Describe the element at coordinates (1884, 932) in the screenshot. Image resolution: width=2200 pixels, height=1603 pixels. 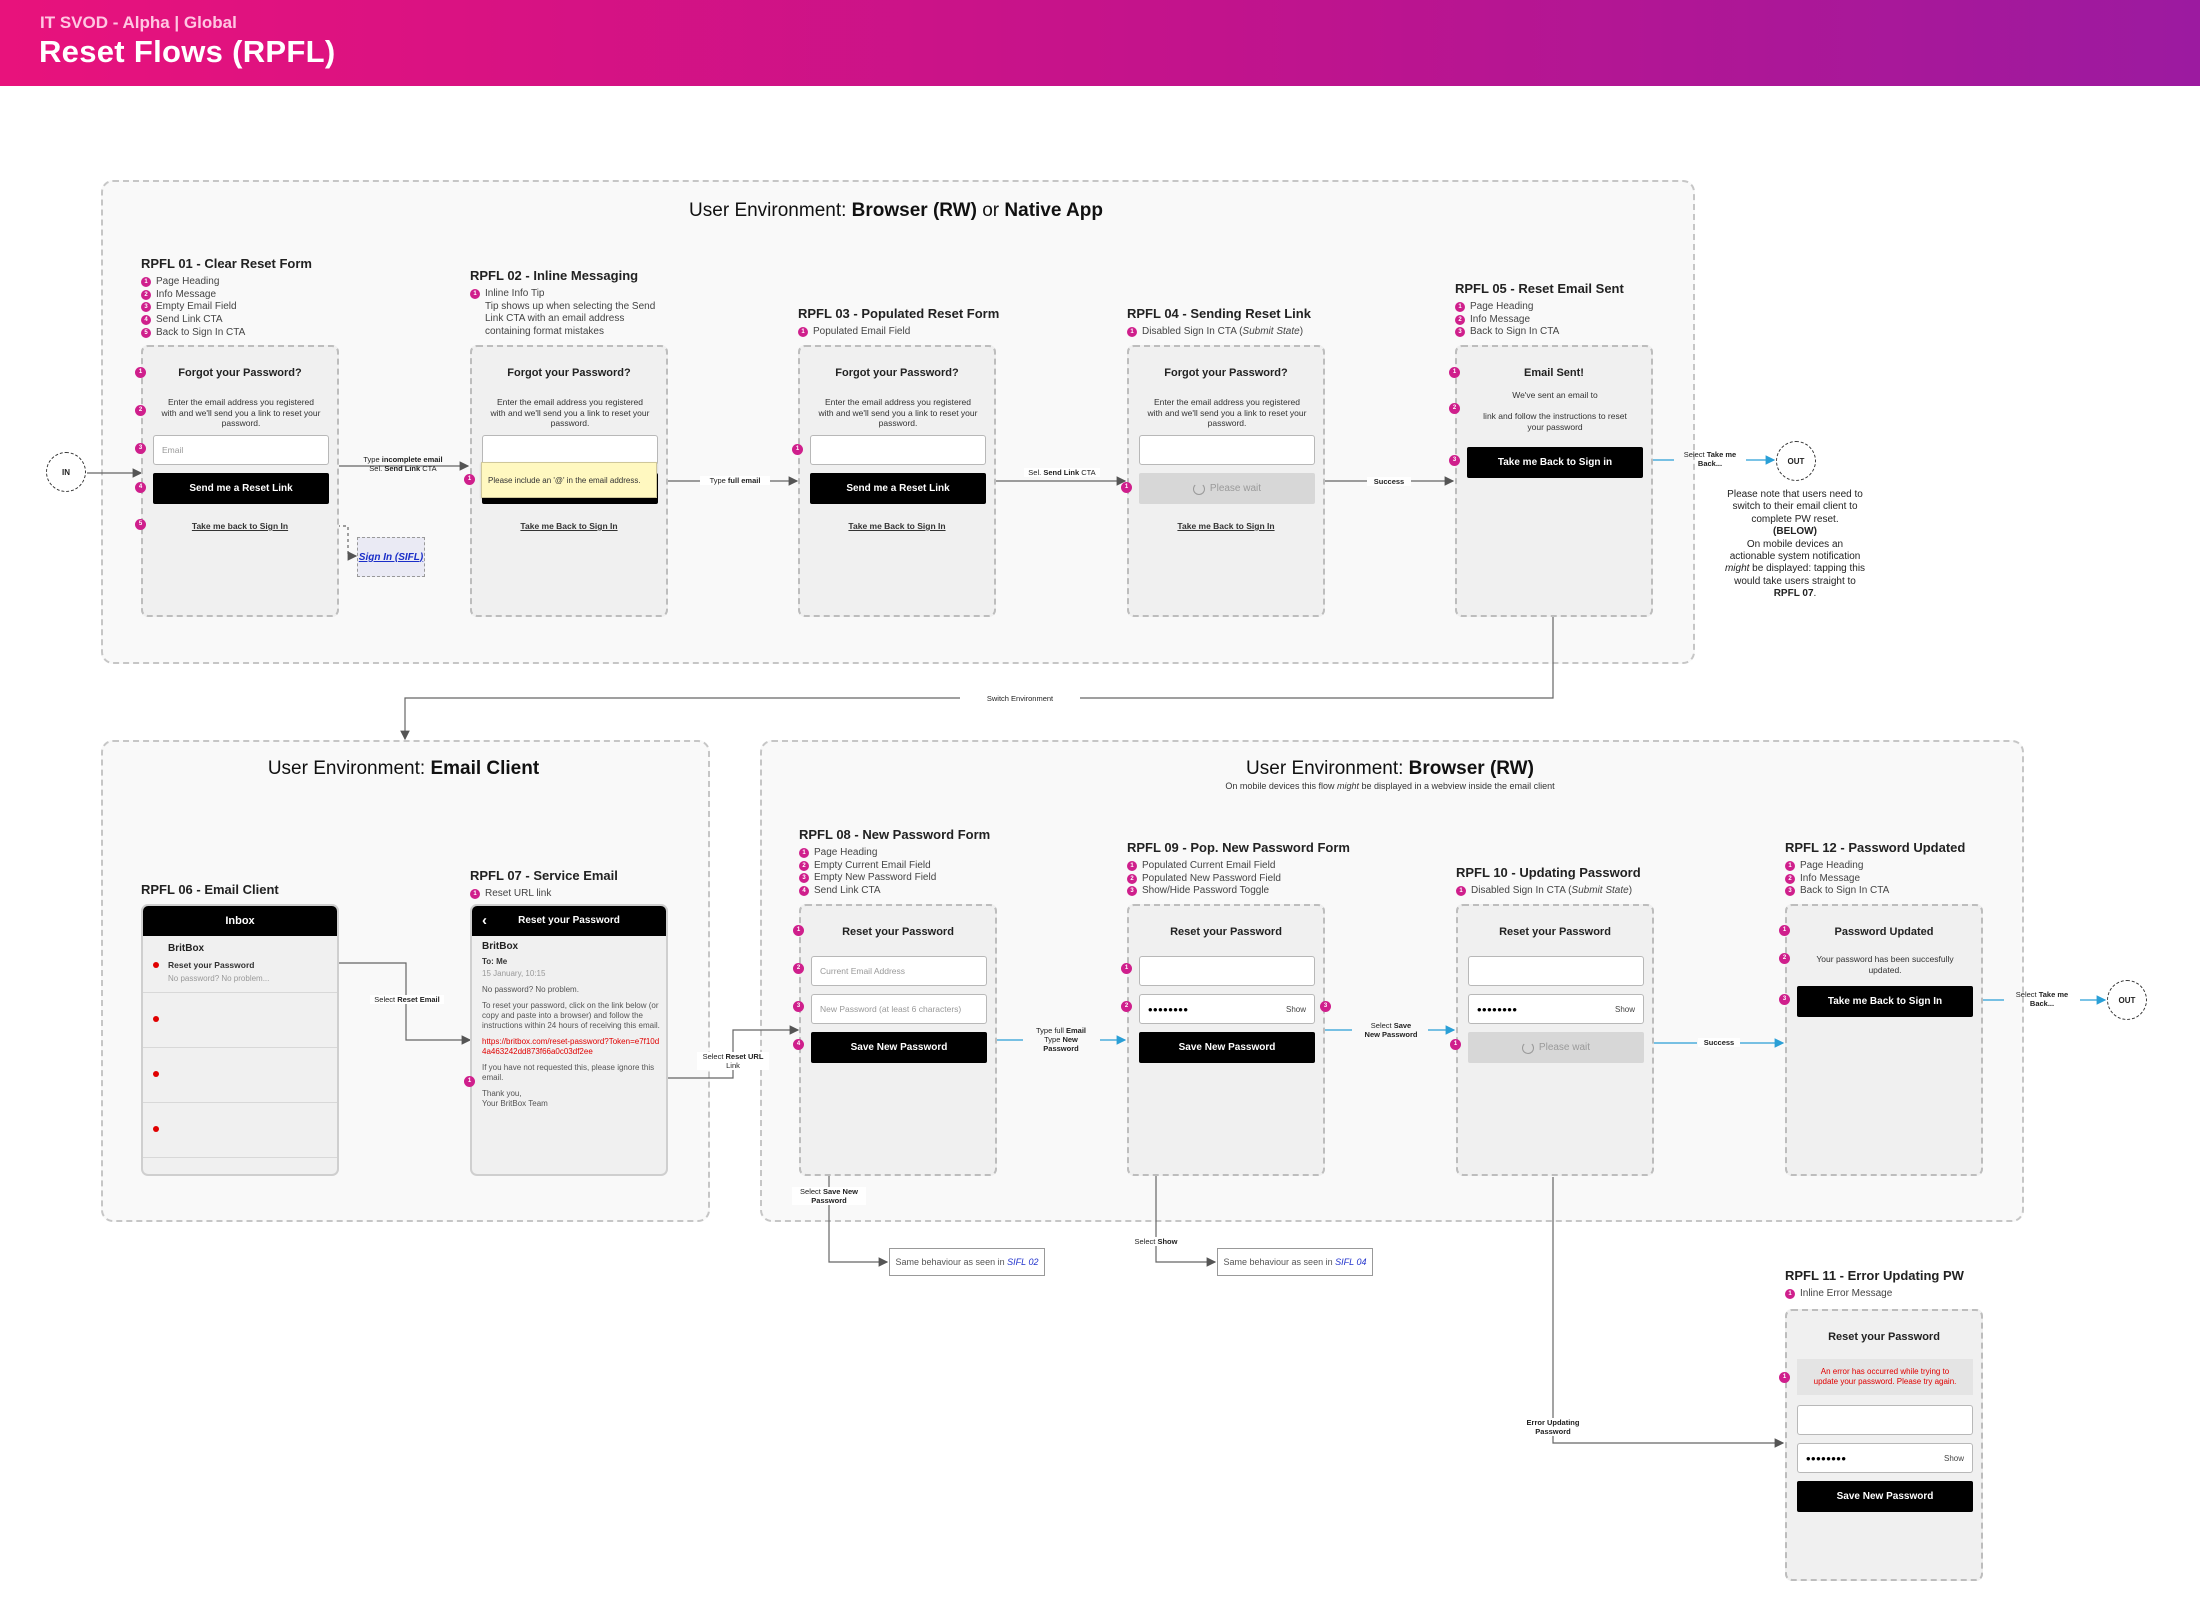
I see `password-updated-heading: Password Updated` at that location.